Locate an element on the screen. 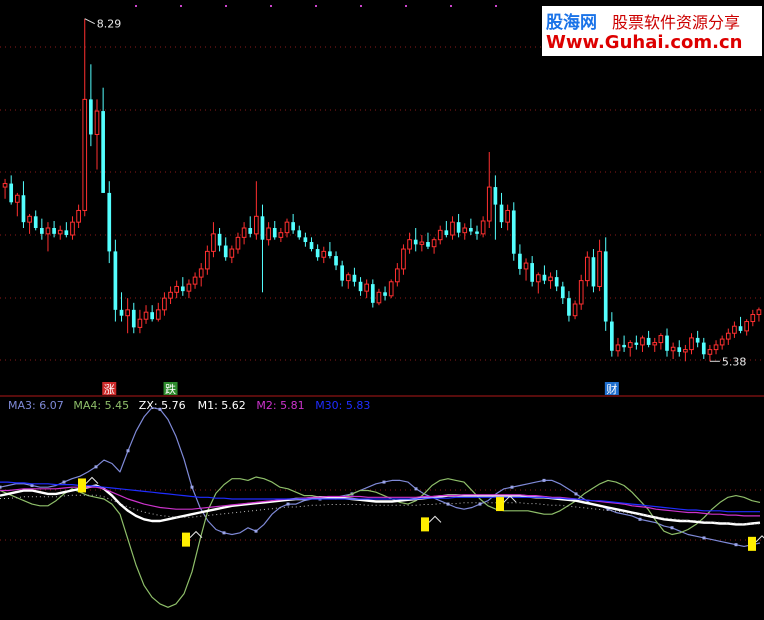 Image resolution: width=764 pixels, height=620 pixels. watermark-line1: 股海网 is located at coordinates (571, 23).